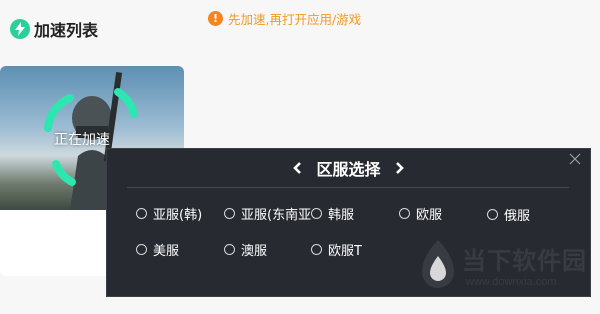  I want to click on region-option-russia: 俄服, so click(509, 214).